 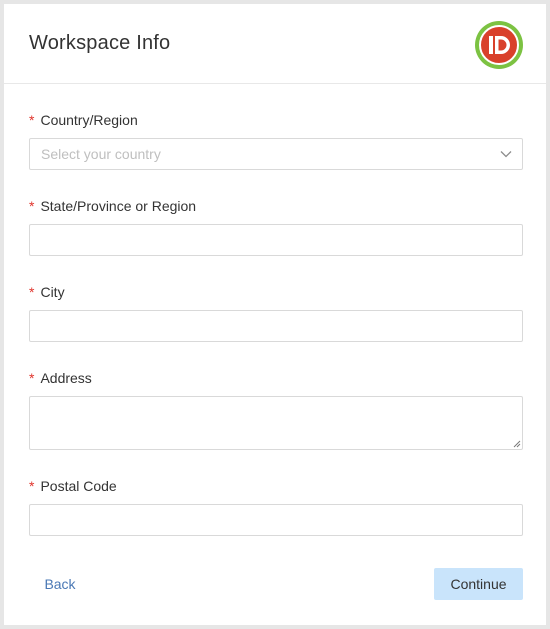 What do you see at coordinates (78, 486) in the screenshot?
I see `postal-label-text: Postal Code` at bounding box center [78, 486].